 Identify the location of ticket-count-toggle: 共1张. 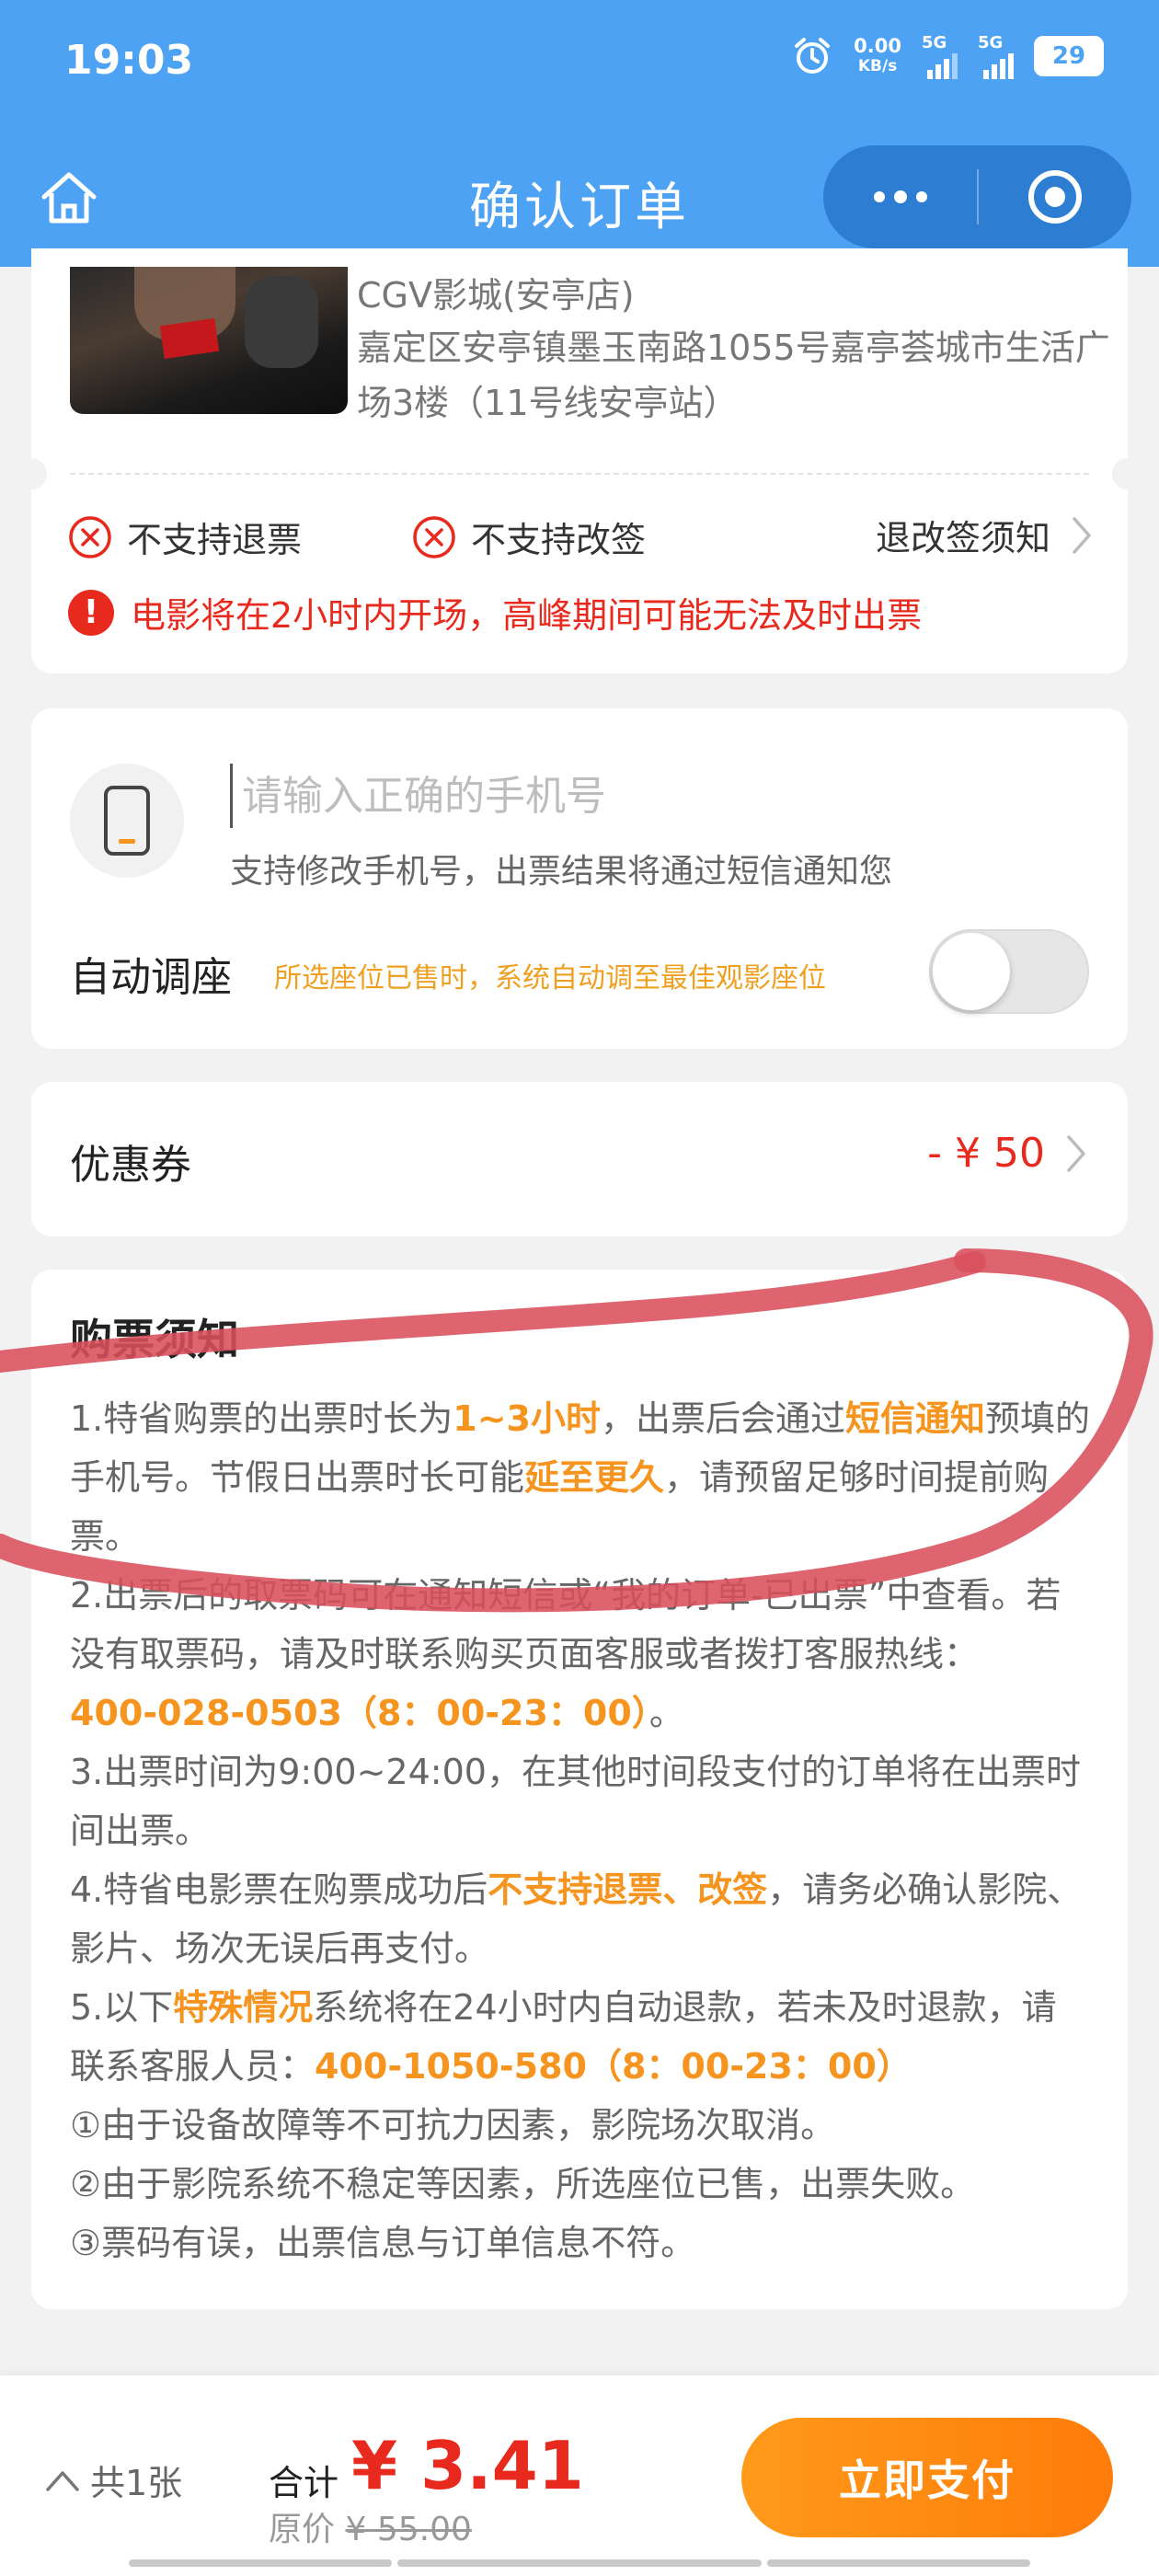
(113, 2480).